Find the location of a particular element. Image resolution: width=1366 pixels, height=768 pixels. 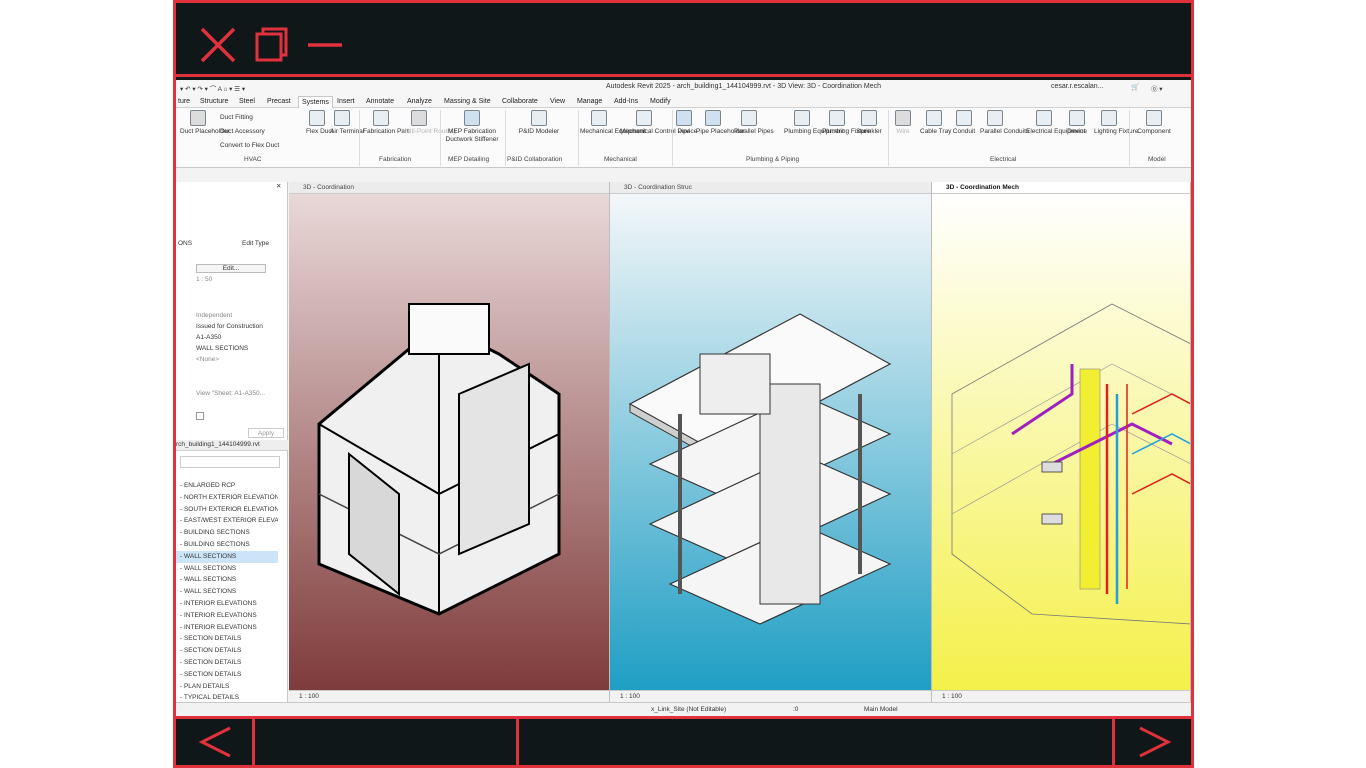

browser-search-input is located at coordinates (230, 462).